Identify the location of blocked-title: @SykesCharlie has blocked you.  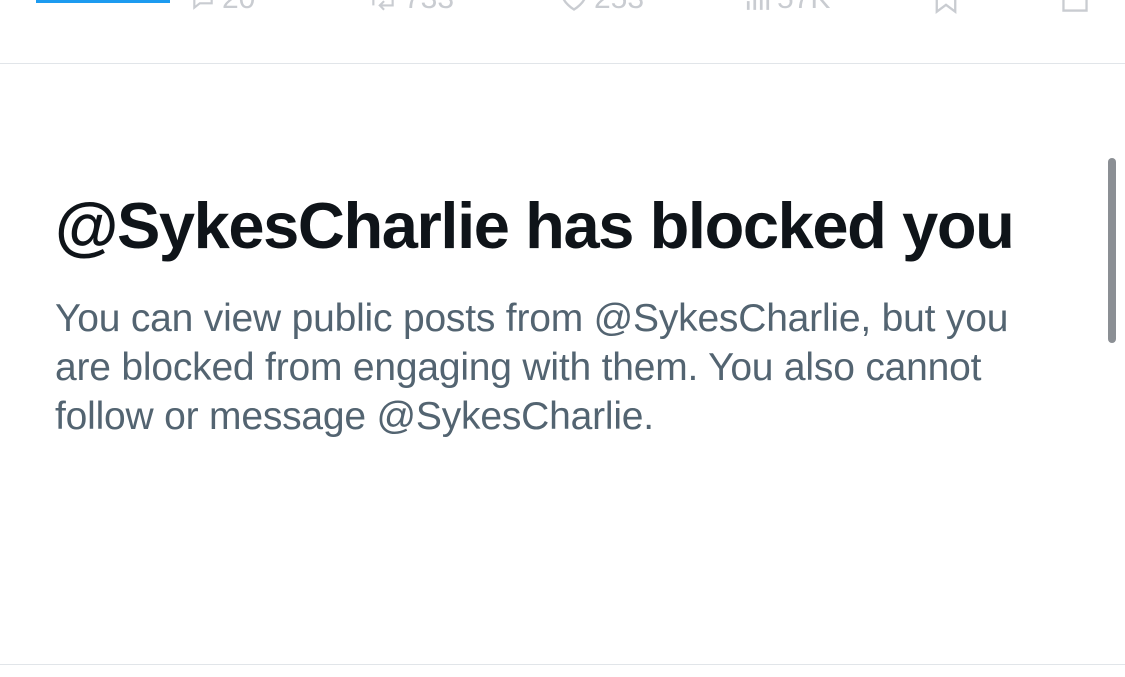
(535, 225).